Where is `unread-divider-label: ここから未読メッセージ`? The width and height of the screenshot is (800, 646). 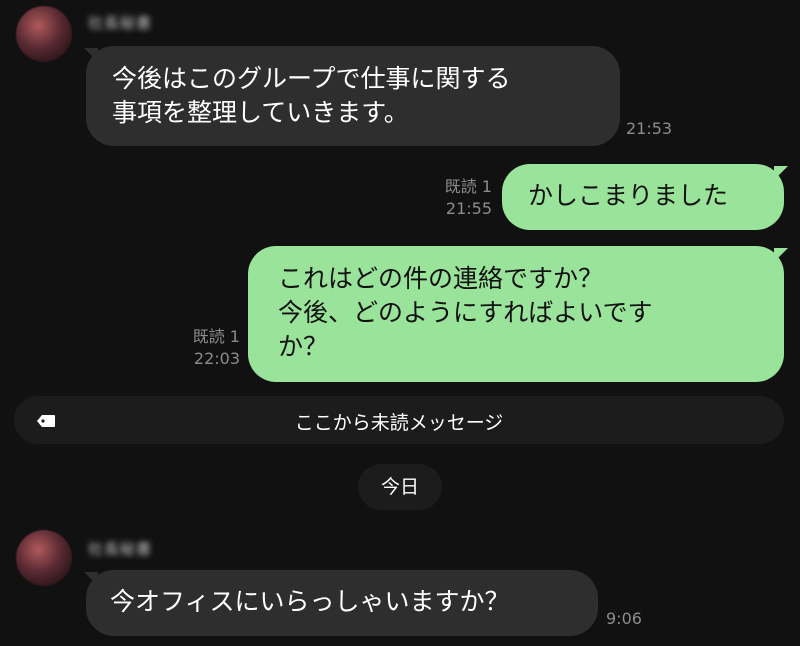
unread-divider-label: ここから未読メッセージ is located at coordinates (399, 423).